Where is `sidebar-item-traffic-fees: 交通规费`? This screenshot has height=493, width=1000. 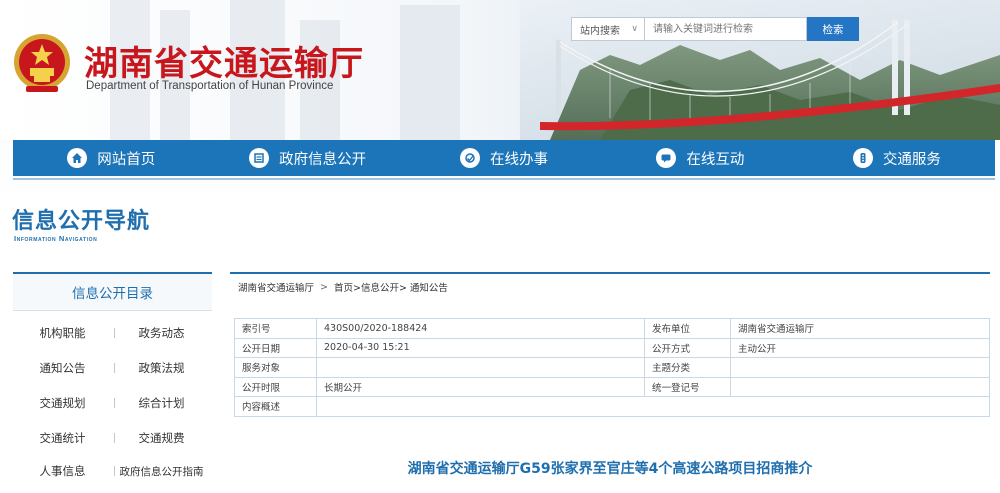 sidebar-item-traffic-fees: 交通规费 is located at coordinates (161, 438).